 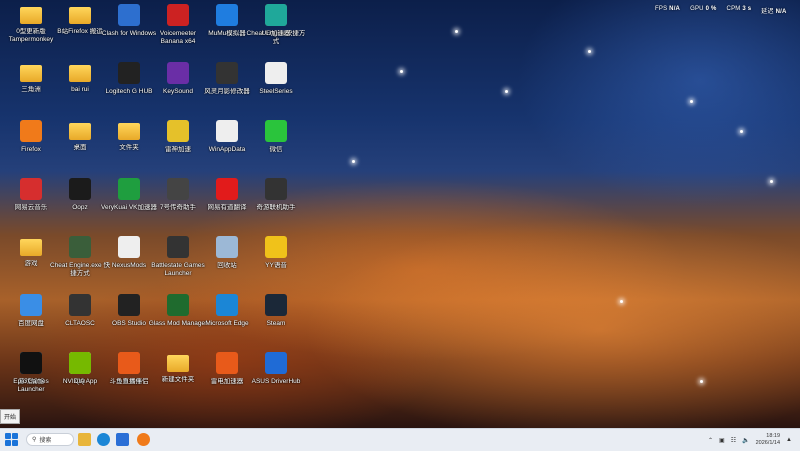 What do you see at coordinates (768, 443) in the screenshot?
I see `clock-date: 2026/1/14` at bounding box center [768, 443].